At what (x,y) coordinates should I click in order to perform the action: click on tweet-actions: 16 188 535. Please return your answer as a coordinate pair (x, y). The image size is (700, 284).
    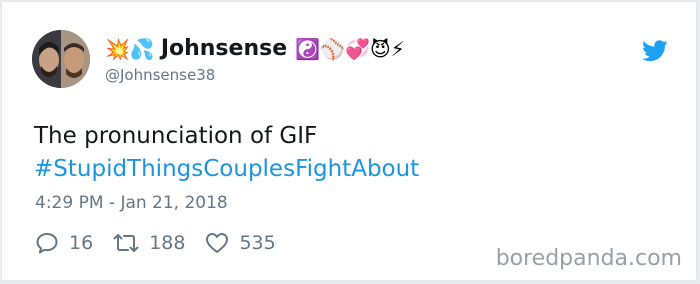
    Looking at the image, I should click on (165, 243).